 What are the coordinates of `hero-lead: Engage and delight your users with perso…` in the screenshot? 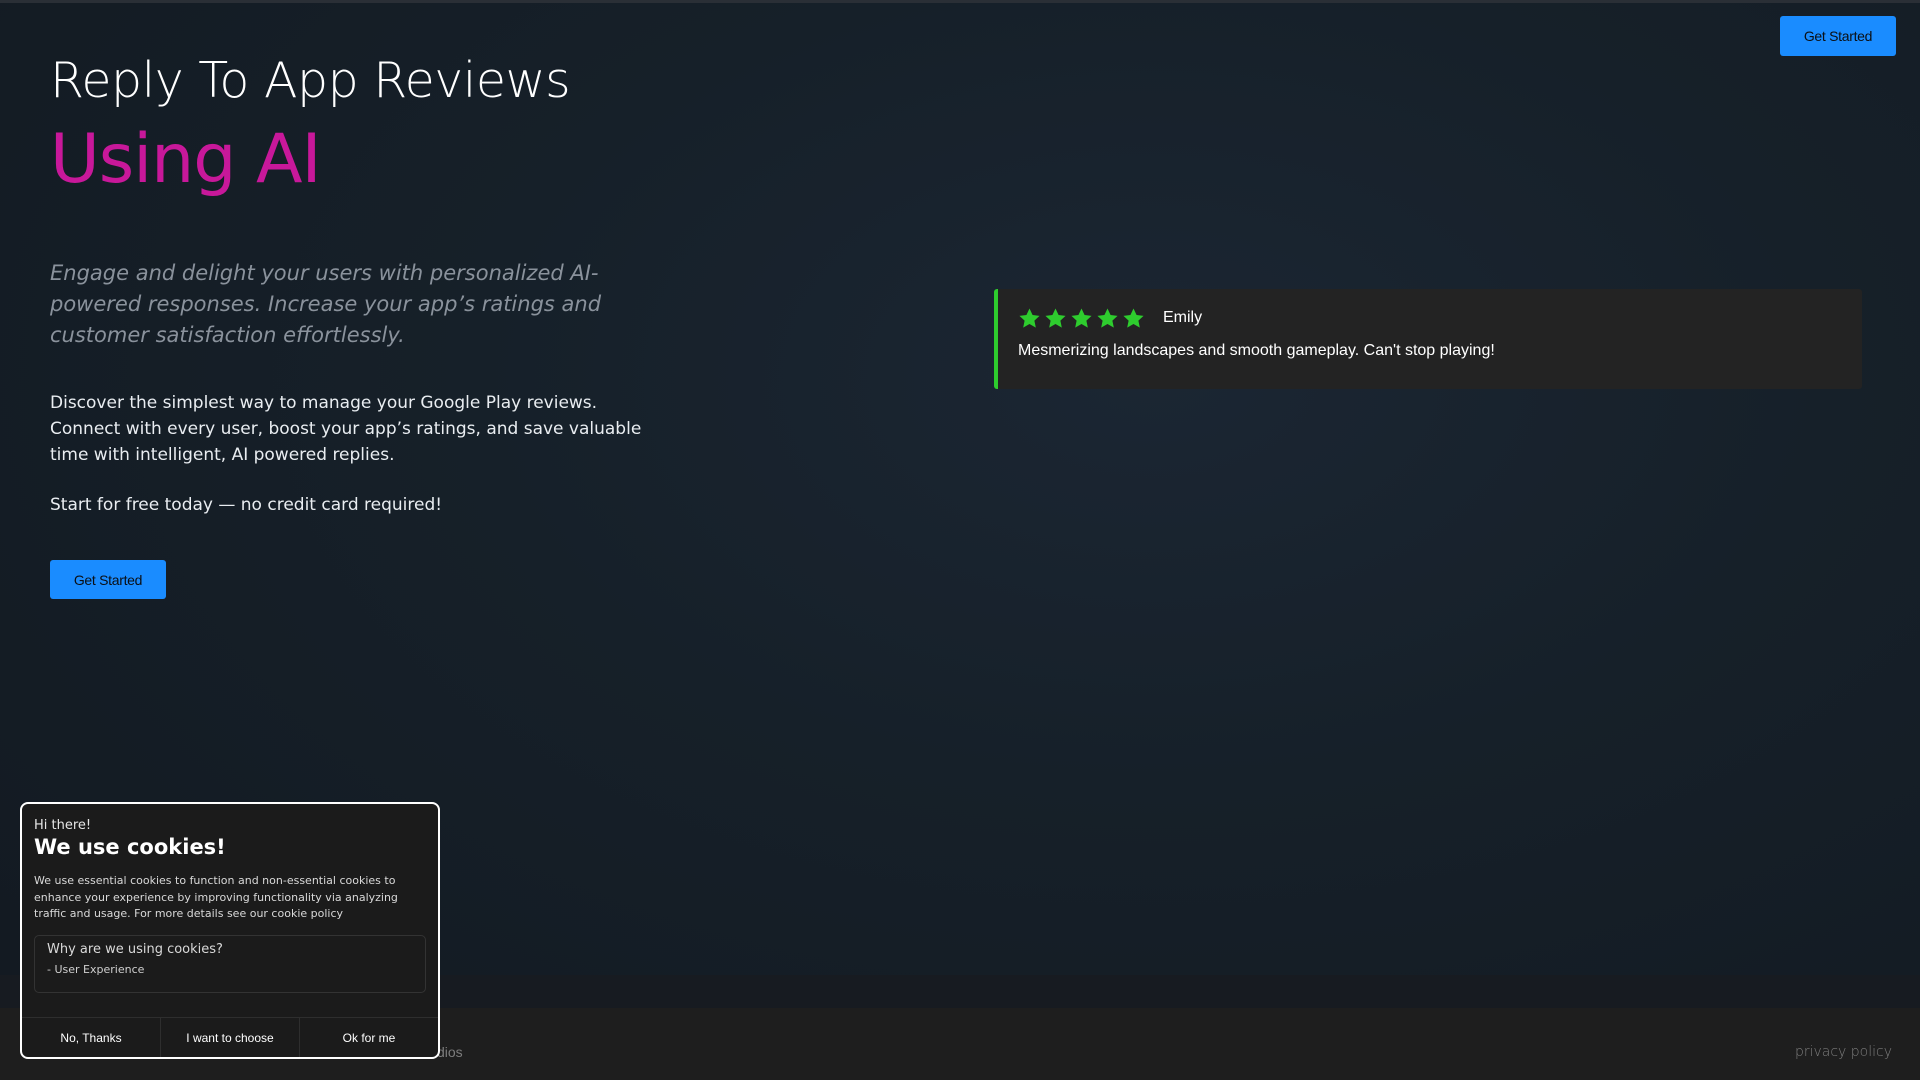 It's located at (326, 304).